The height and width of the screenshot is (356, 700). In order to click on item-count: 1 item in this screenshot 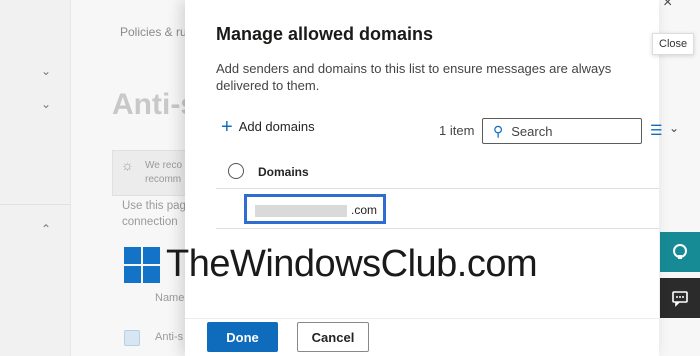, I will do `click(457, 130)`.